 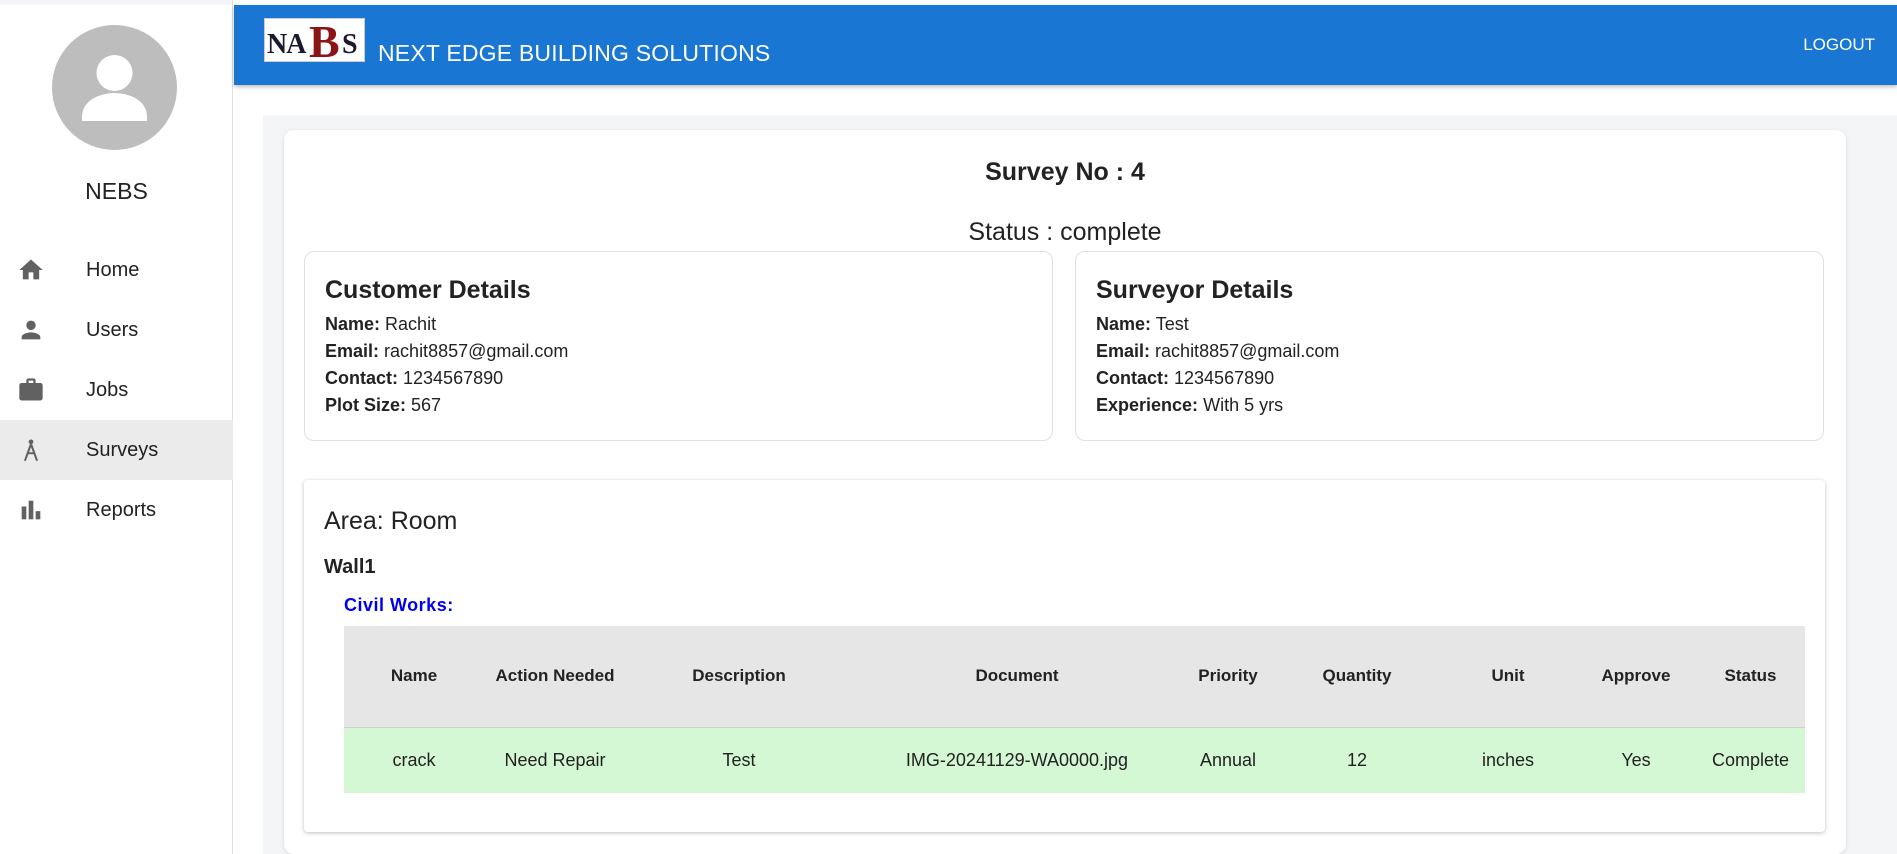 What do you see at coordinates (739, 676) in the screenshot?
I see `column-header-description: Description` at bounding box center [739, 676].